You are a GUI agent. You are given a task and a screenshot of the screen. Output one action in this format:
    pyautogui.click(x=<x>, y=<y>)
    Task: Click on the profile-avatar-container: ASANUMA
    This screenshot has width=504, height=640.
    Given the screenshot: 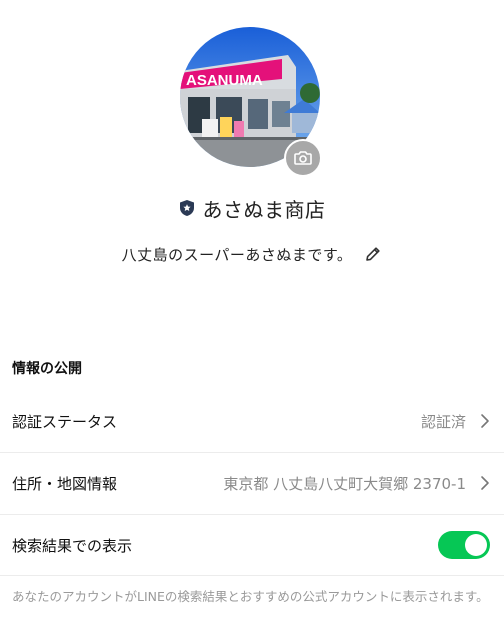 What is the action you would take?
    pyautogui.click(x=251, y=102)
    